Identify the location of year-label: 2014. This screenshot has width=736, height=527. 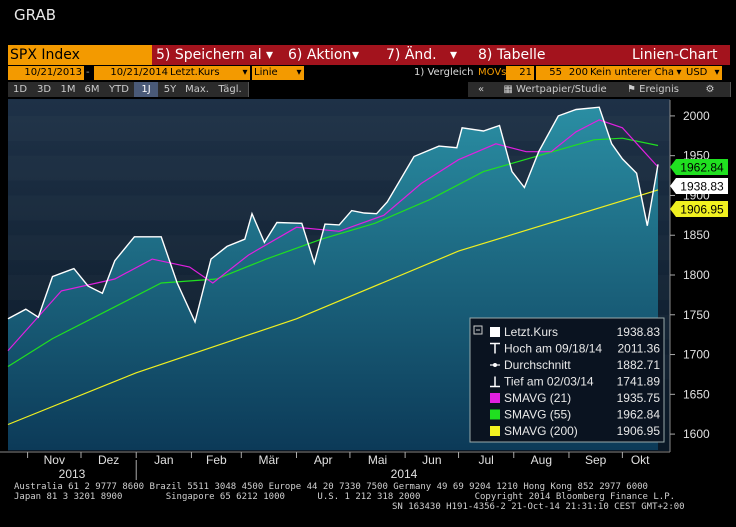
(404, 474).